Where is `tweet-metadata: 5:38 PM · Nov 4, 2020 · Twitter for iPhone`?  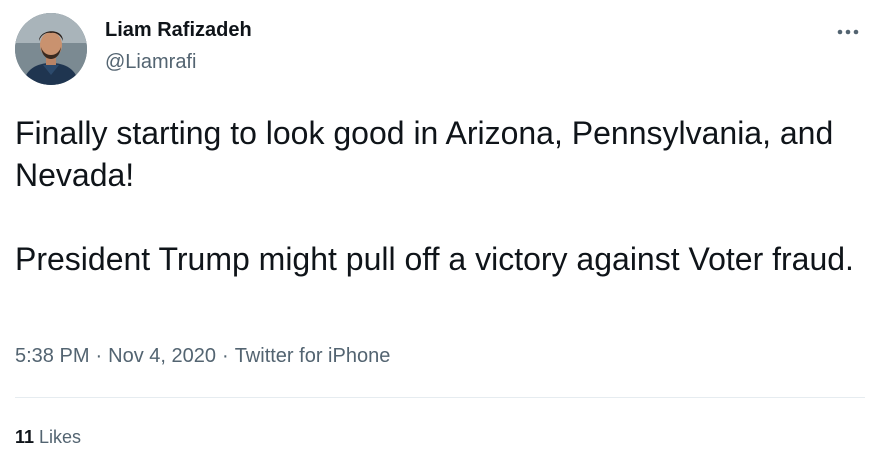
tweet-metadata: 5:38 PM · Nov 4, 2020 · Twitter for iPhone is located at coordinates (202, 356).